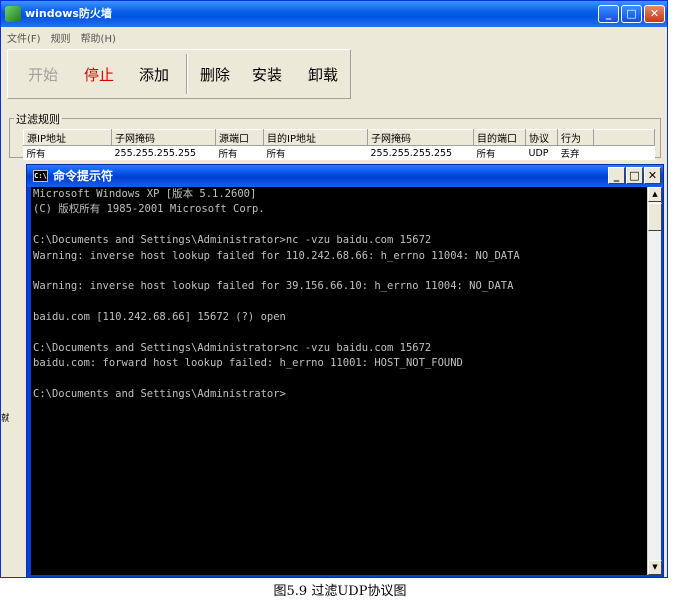  What do you see at coordinates (345, 176) in the screenshot?
I see `cmd-titlebar: C:\ 命令提示符 _ □ ✕` at bounding box center [345, 176].